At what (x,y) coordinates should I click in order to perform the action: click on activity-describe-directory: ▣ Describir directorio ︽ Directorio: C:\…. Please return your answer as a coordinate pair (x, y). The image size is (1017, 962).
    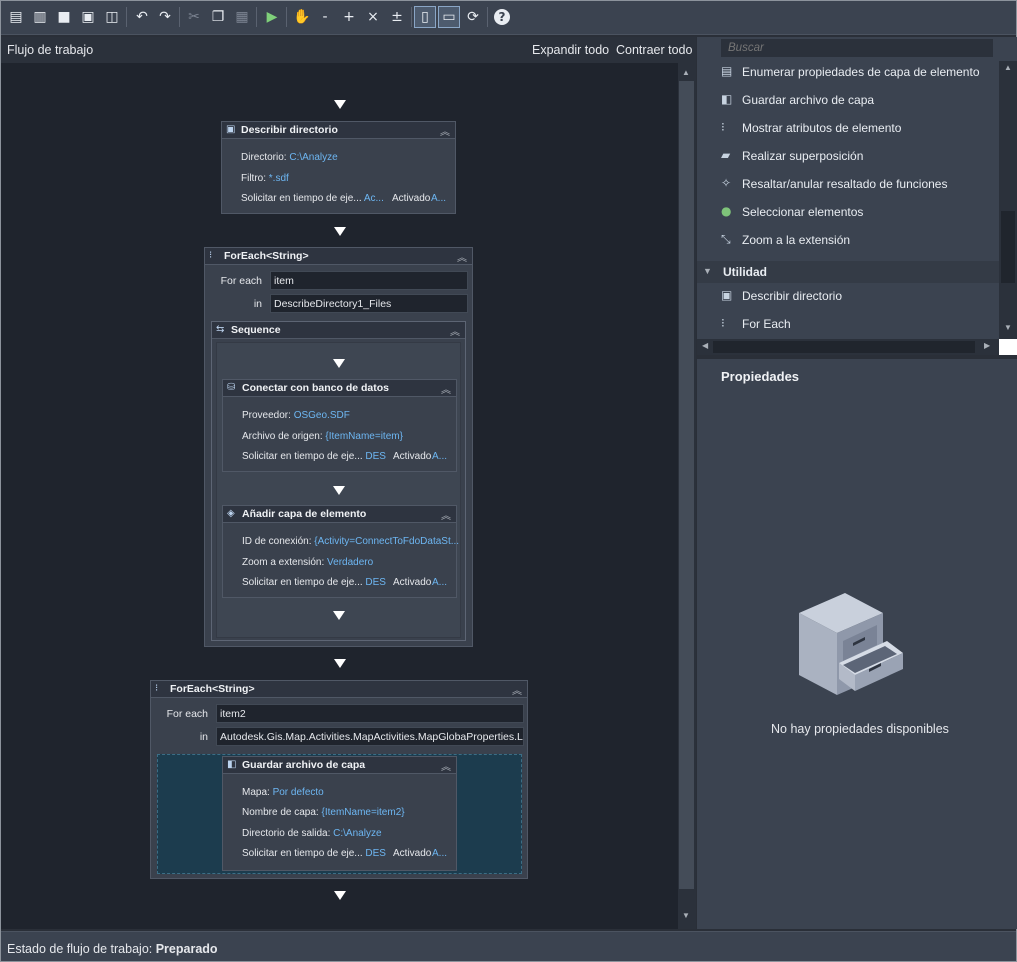
    Looking at the image, I should click on (338, 167).